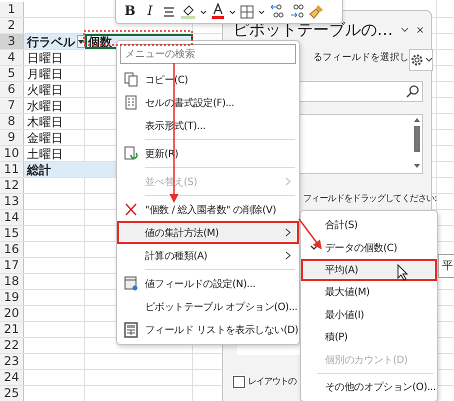  Describe the element at coordinates (54, 169) in the screenshot. I see `total-cell: 総計` at that location.